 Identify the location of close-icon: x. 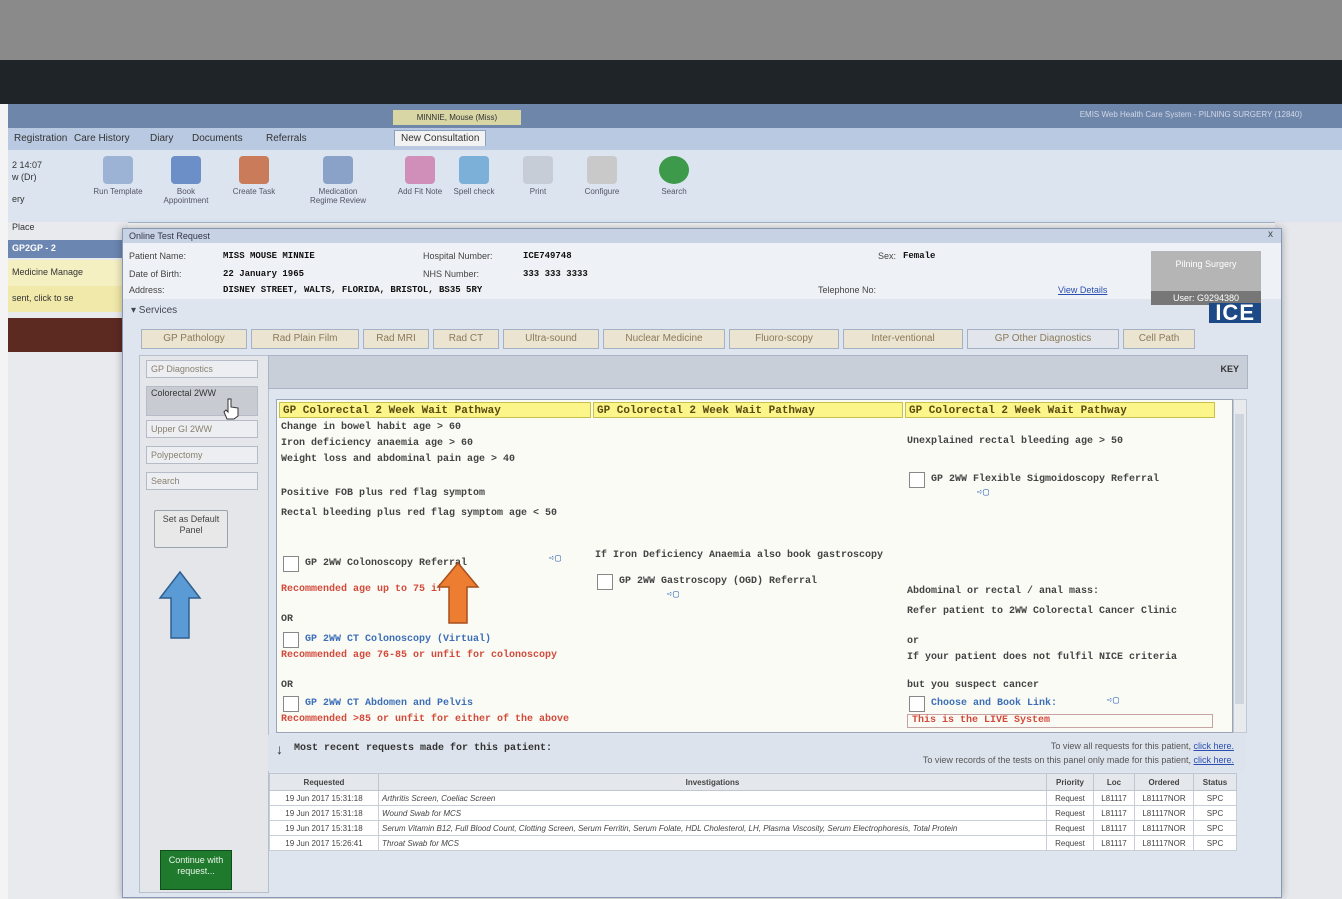
(1270, 234).